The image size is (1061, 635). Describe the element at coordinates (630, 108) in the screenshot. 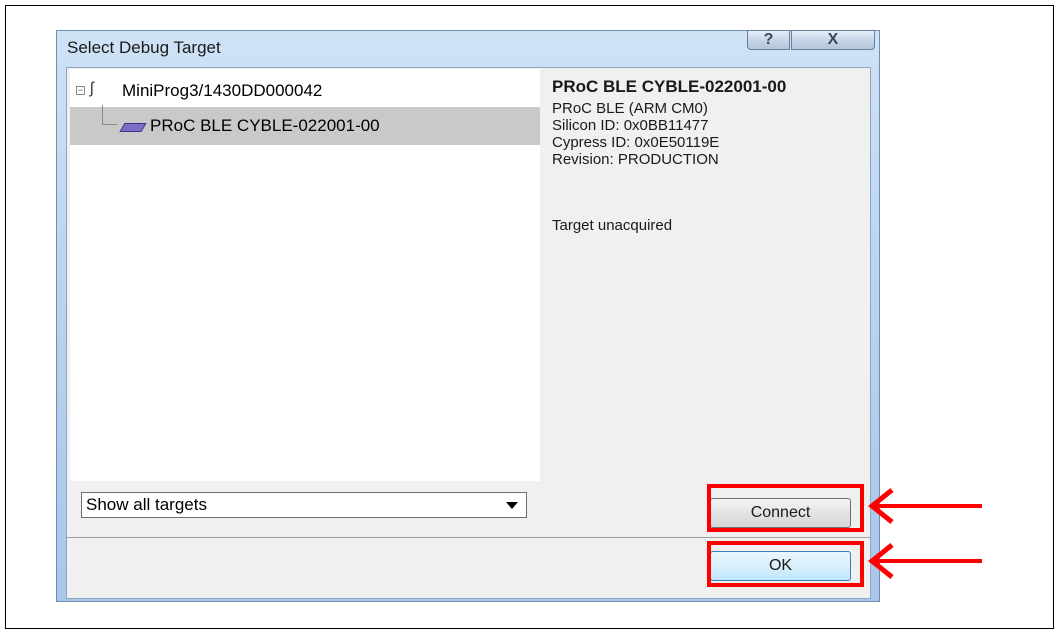

I see `target-family: PRoC BLE (ARM CM0)` at that location.